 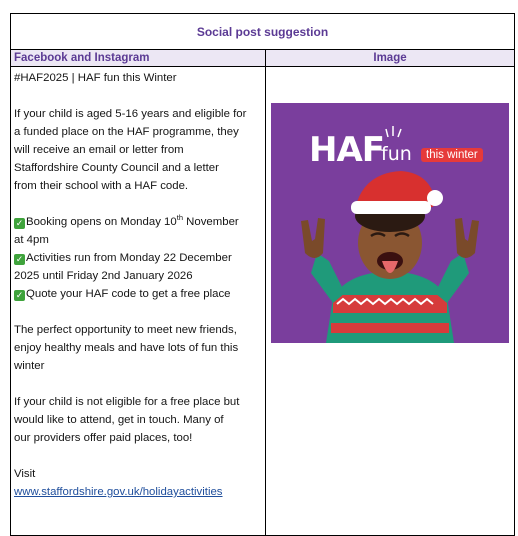 I want to click on post-headline: #HAF2025 | HAF fun this Winter, so click(x=95, y=78).